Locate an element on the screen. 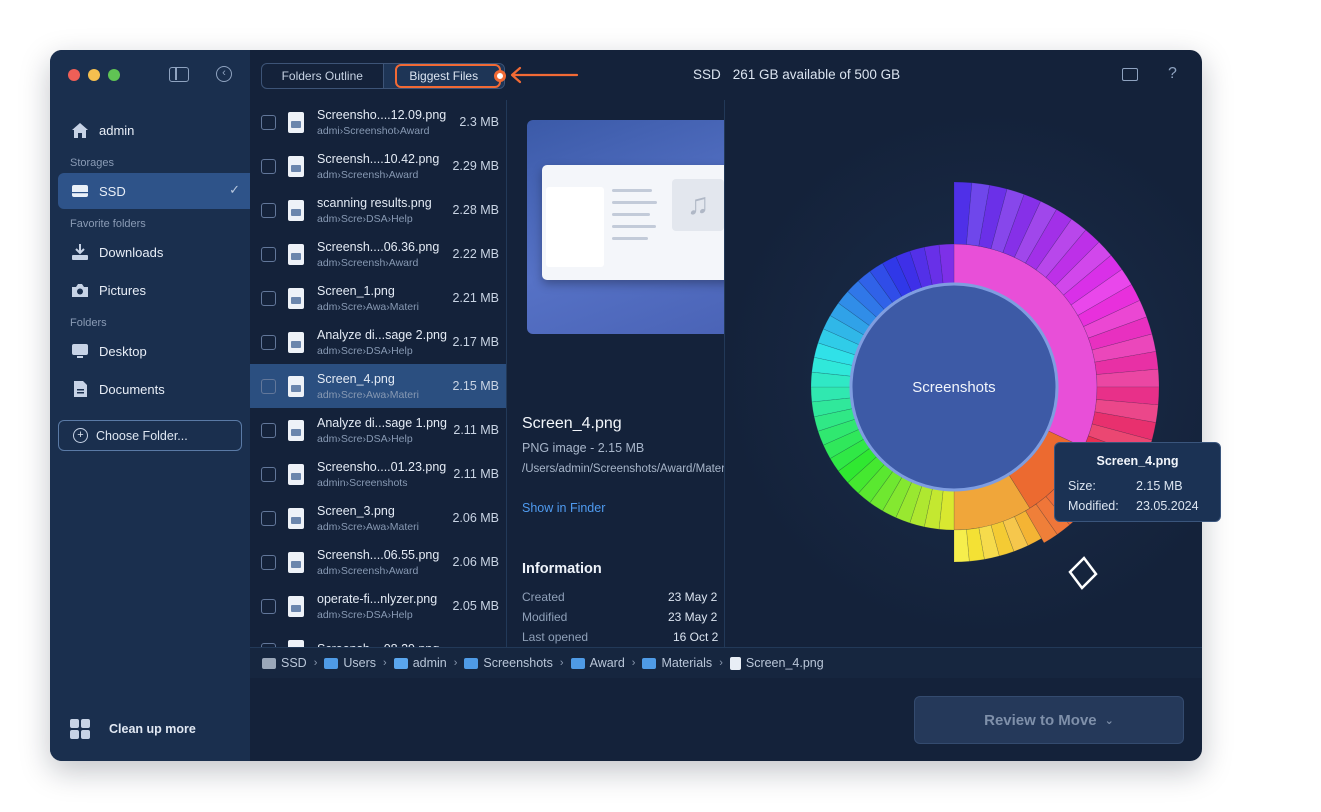  breadcrumb-item: Screen_4.png is located at coordinates (776, 663).